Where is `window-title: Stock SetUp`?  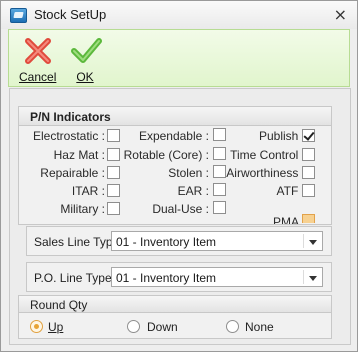 window-title: Stock SetUp is located at coordinates (70, 14).